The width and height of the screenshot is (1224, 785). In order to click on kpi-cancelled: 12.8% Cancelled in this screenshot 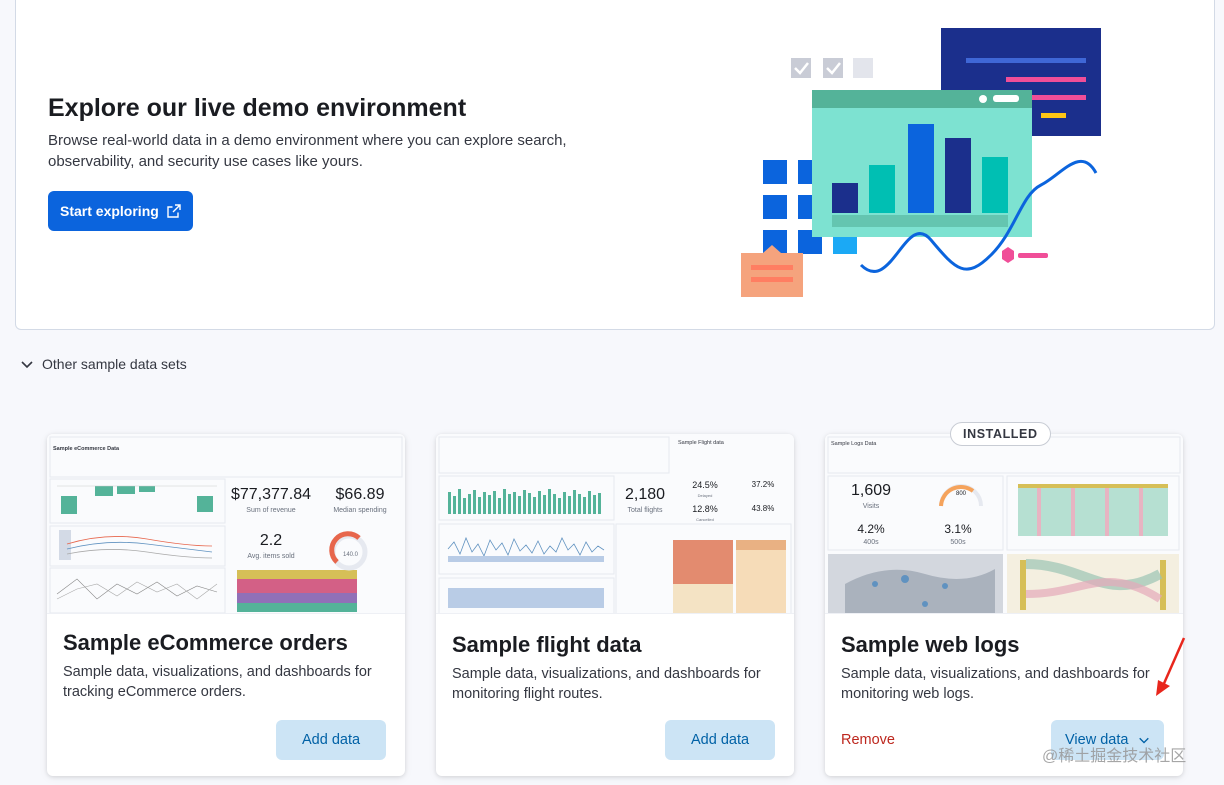, I will do `click(705, 513)`.